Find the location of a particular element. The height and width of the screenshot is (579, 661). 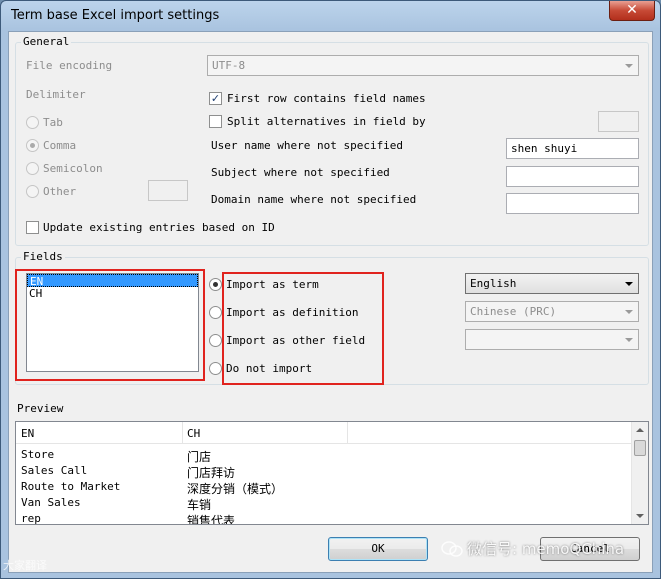

close-icon: ✕ is located at coordinates (632, 10).